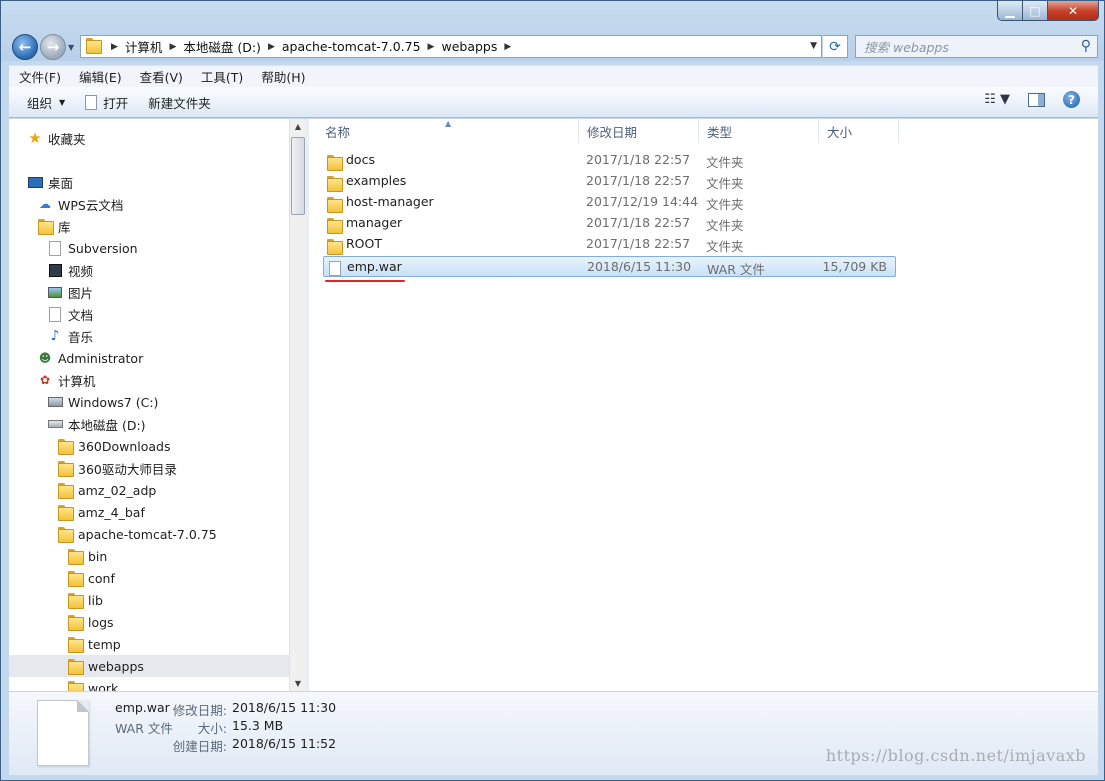 The image size is (1105, 781). What do you see at coordinates (105, 666) in the screenshot?
I see `nav-item-webapps: webapps` at bounding box center [105, 666].